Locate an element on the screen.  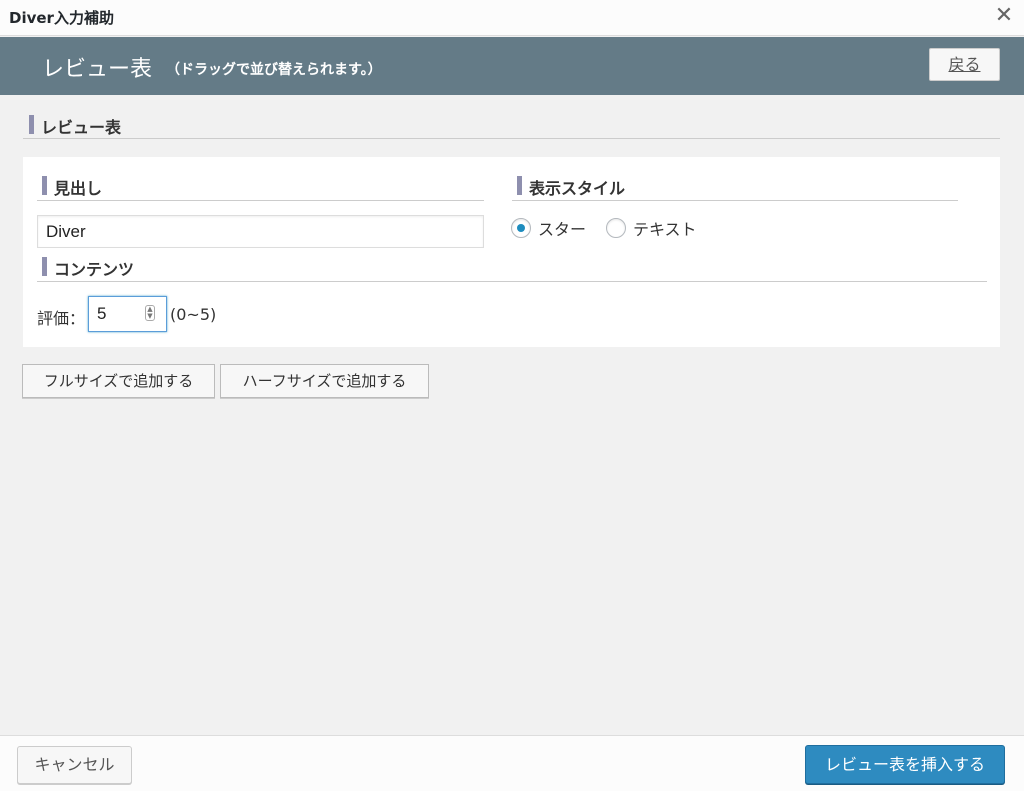
radio-star-indicator is located at coordinates (521, 228).